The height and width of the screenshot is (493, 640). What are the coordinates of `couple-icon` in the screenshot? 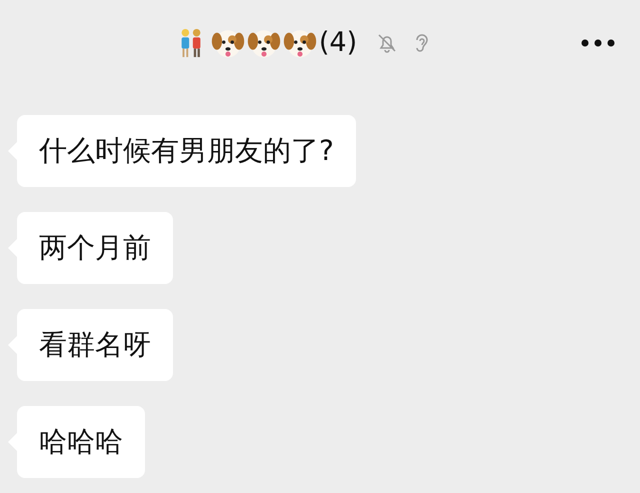 It's located at (190, 43).